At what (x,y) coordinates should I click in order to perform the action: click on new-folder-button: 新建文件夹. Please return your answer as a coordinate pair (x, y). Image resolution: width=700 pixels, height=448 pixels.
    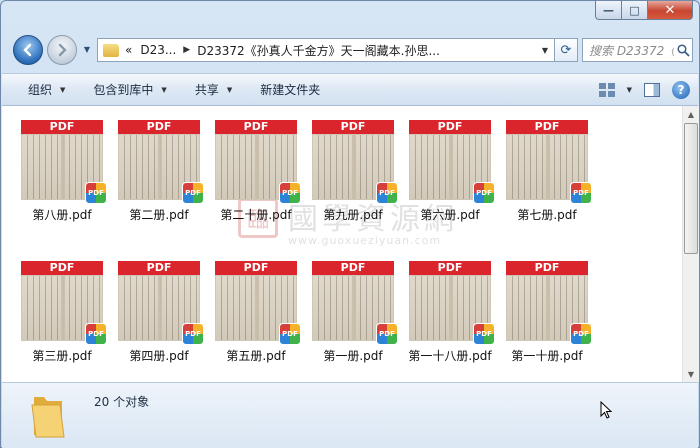
    Looking at the image, I should click on (290, 89).